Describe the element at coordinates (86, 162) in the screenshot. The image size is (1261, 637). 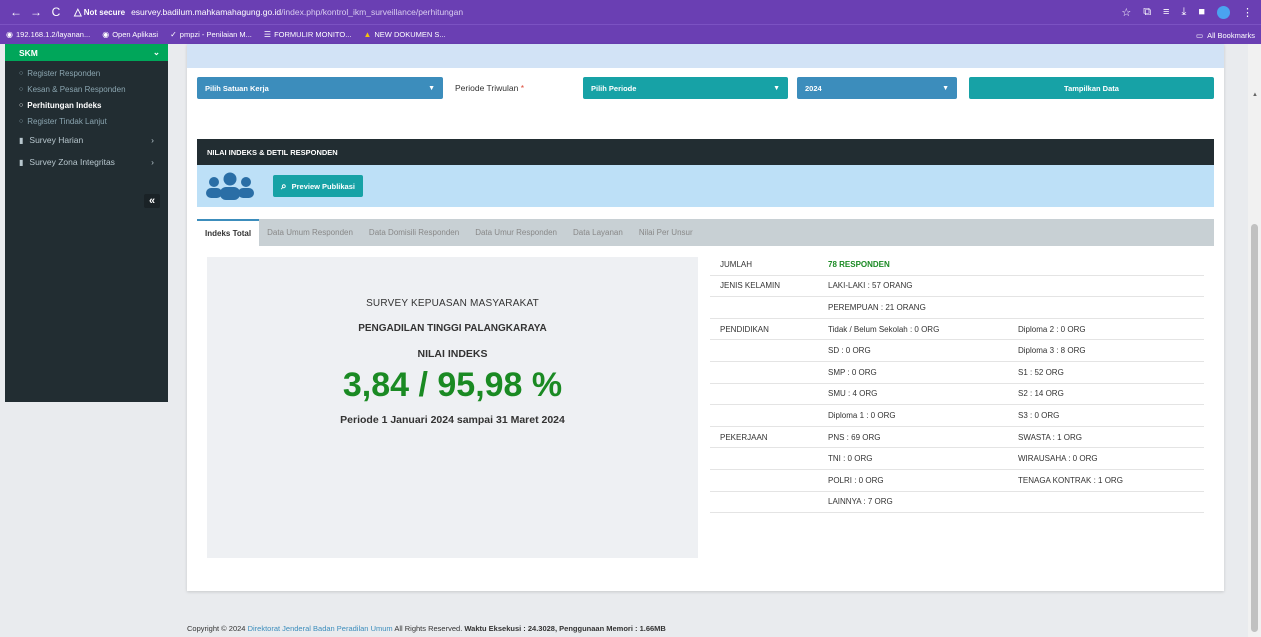
I see `sidebar-menu-survey-zona: ▮ Survey Zona Integritas ›` at that location.